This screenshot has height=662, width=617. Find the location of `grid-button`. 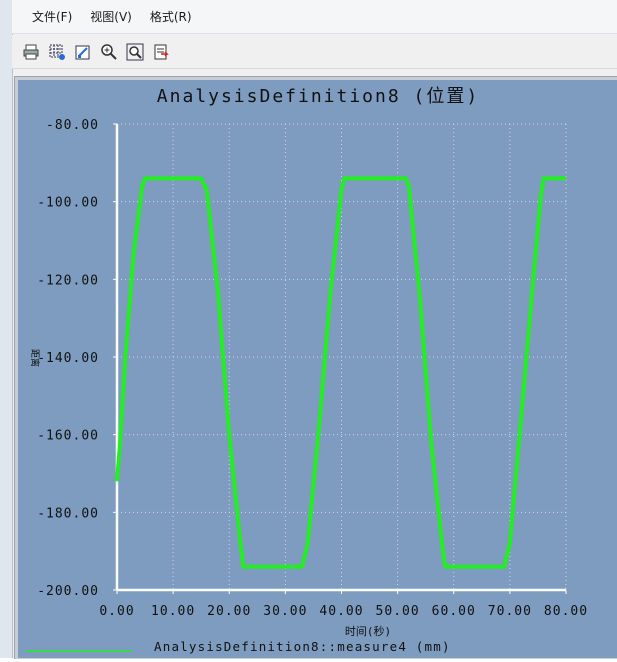

grid-button is located at coordinates (57, 52).